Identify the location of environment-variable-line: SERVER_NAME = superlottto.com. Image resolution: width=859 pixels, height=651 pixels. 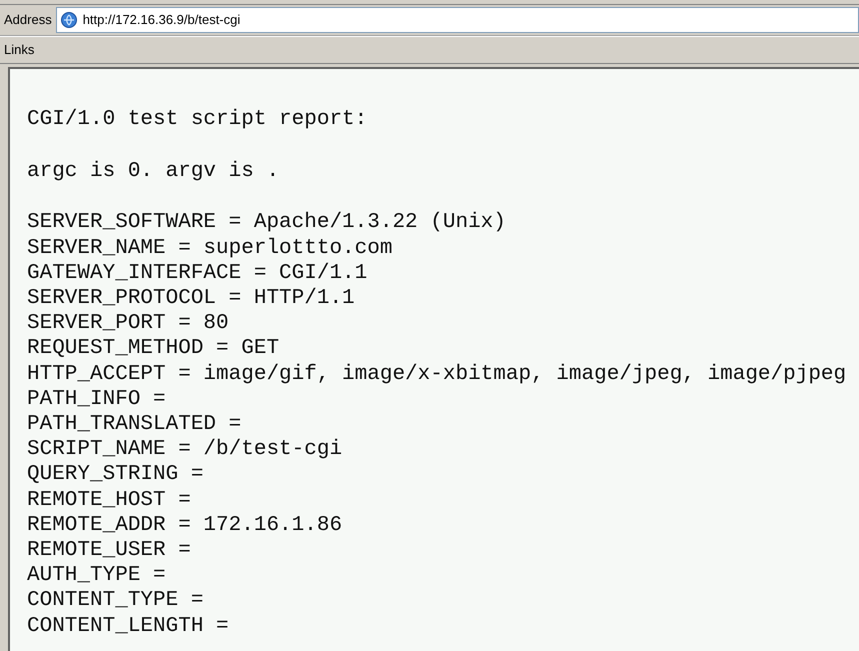
(210, 248).